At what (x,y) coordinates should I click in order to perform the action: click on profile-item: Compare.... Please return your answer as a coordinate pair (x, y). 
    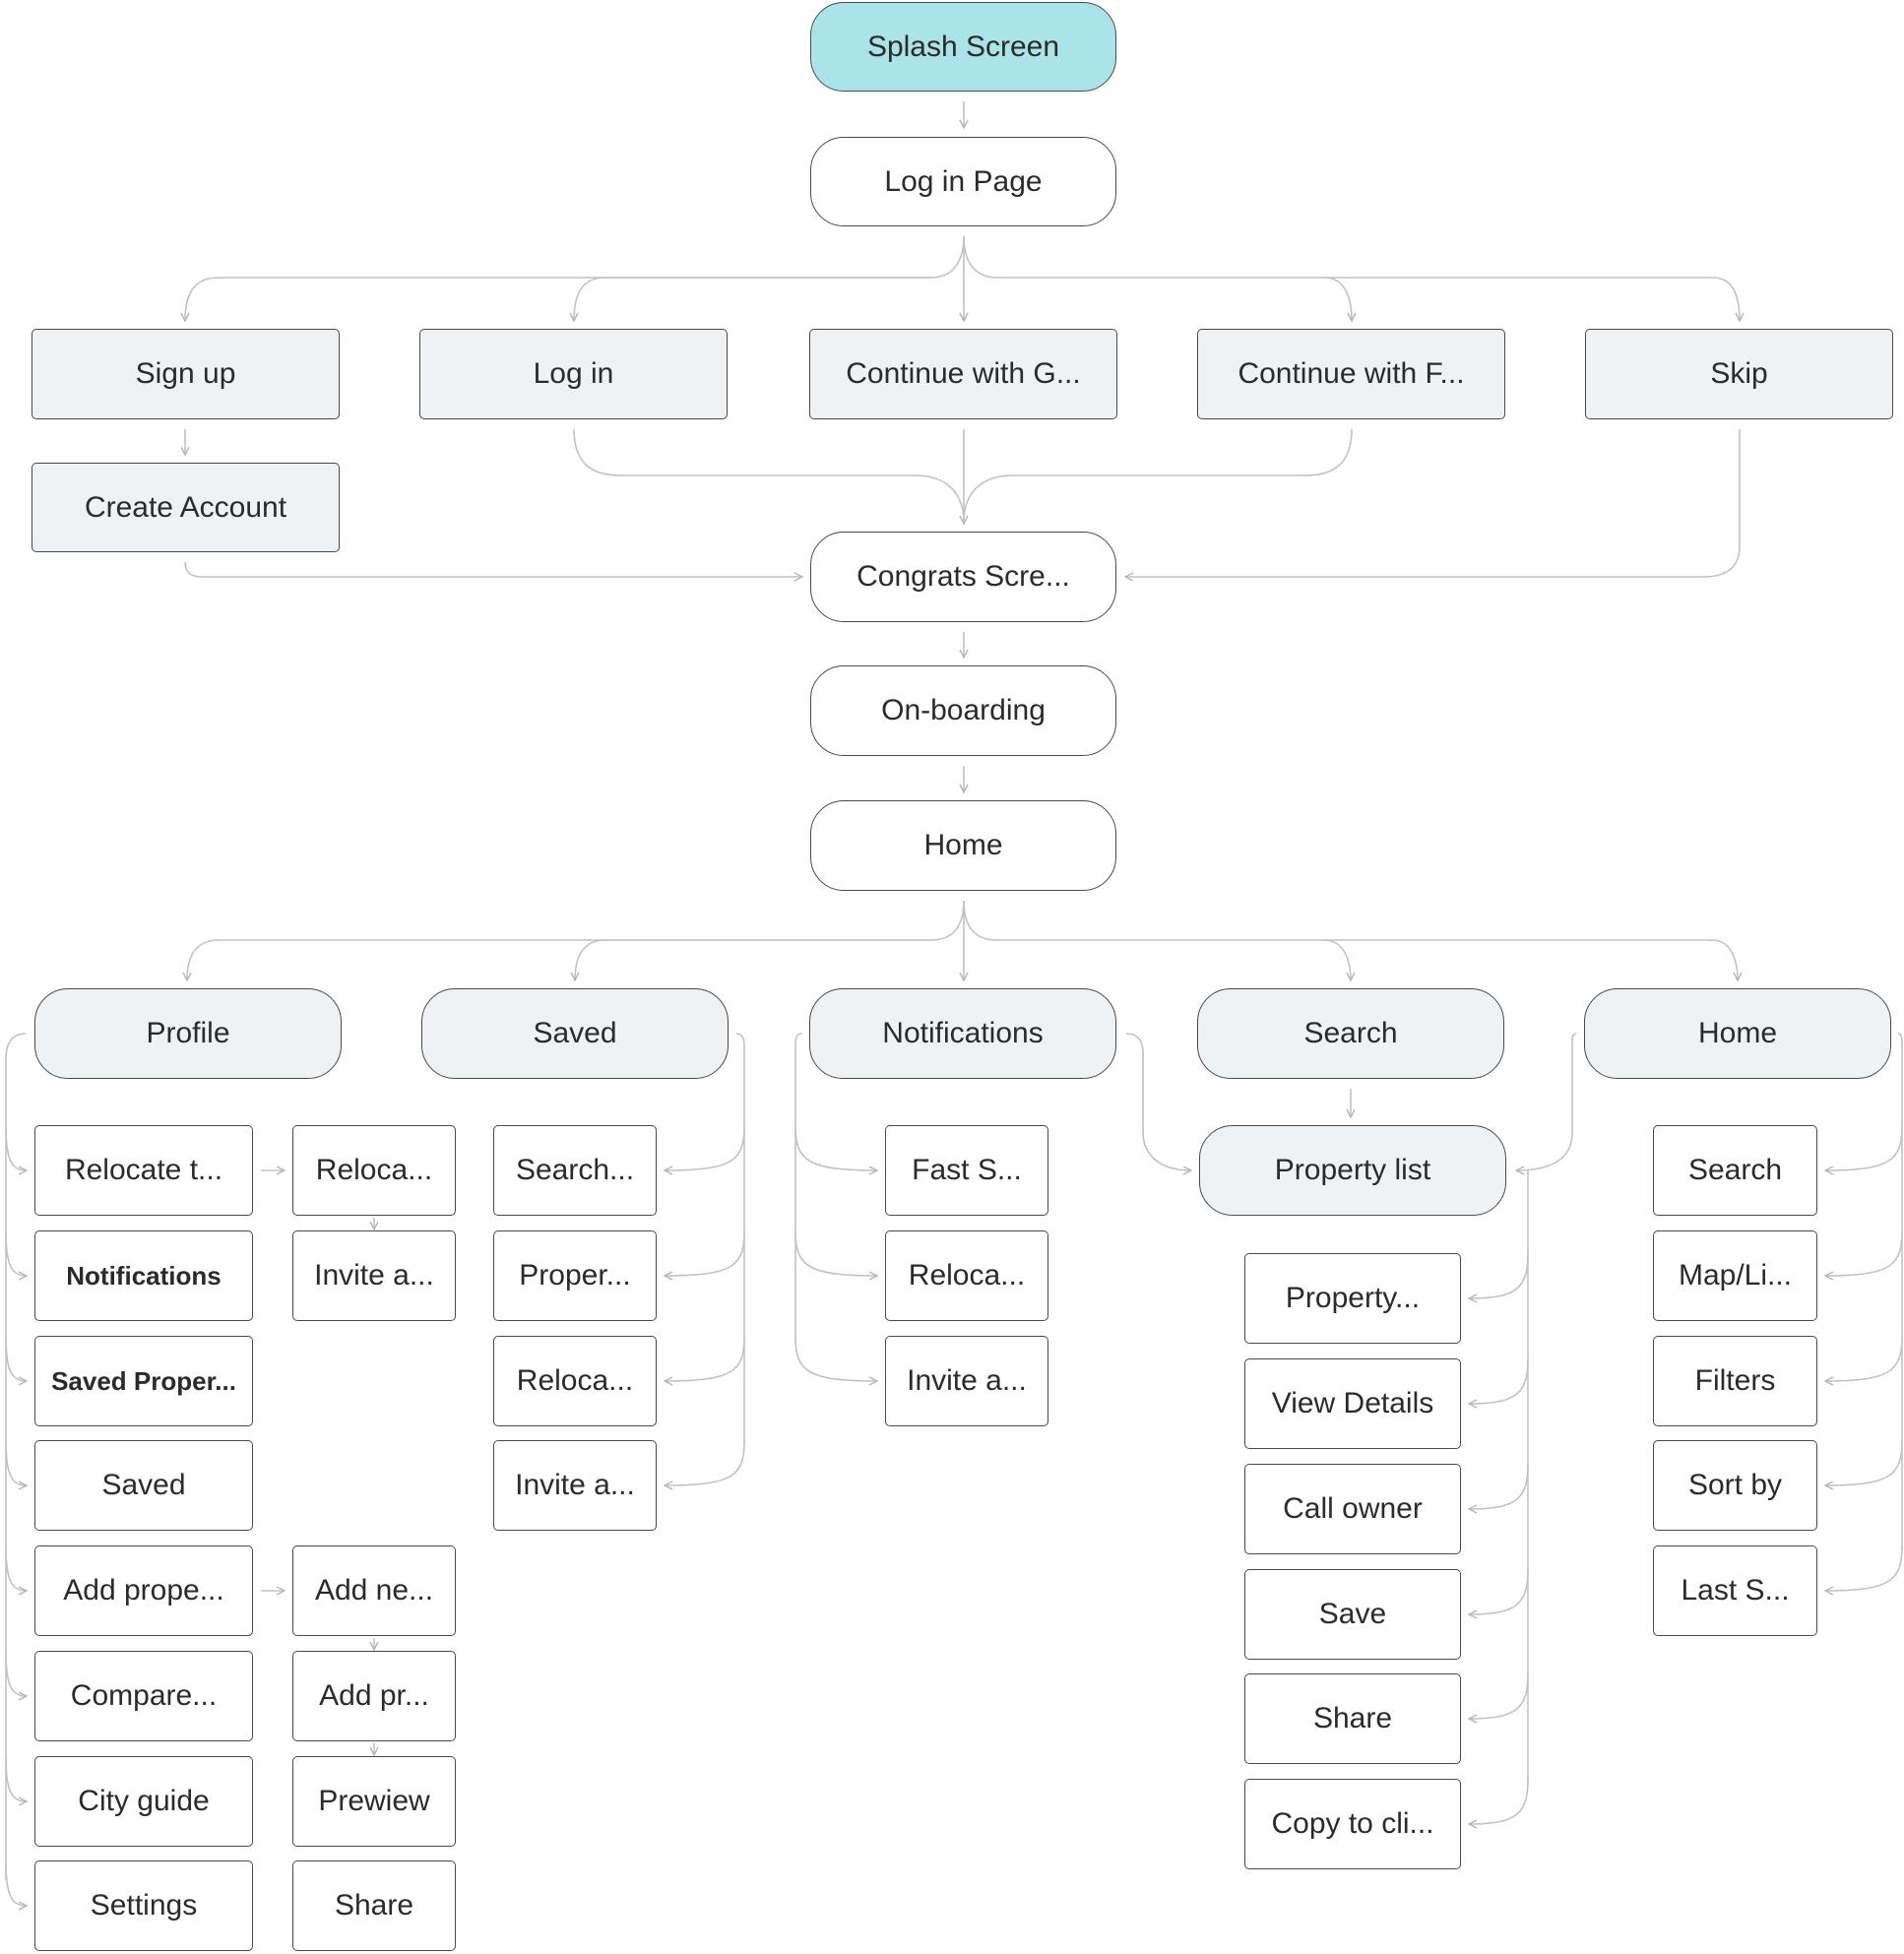
    Looking at the image, I should click on (143, 1696).